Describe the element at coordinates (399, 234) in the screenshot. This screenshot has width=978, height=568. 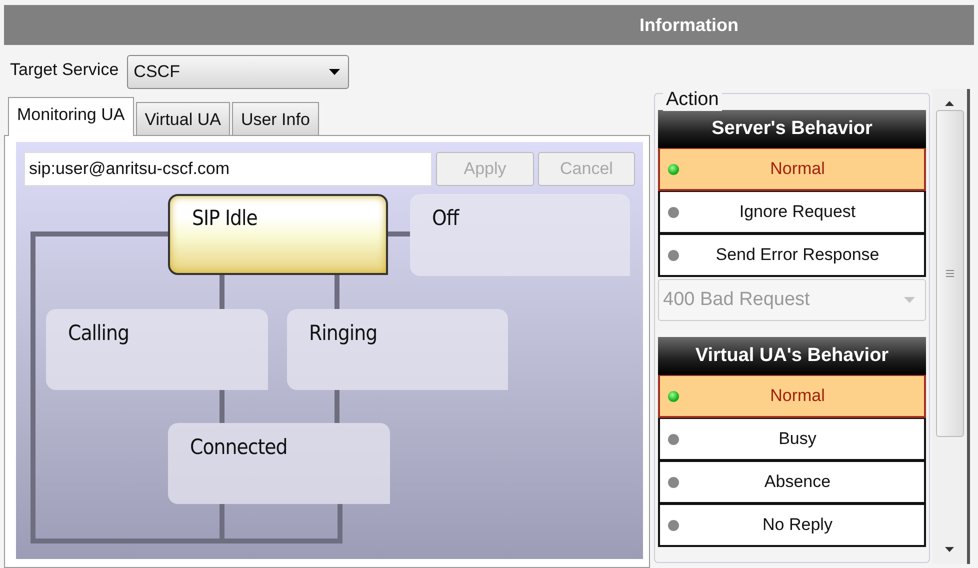
I see `connector-line` at that location.